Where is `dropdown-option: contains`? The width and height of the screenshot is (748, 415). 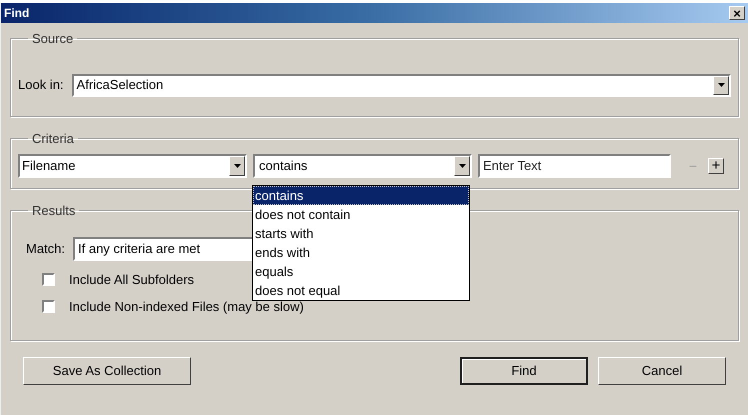 dropdown-option: contains is located at coordinates (361, 195).